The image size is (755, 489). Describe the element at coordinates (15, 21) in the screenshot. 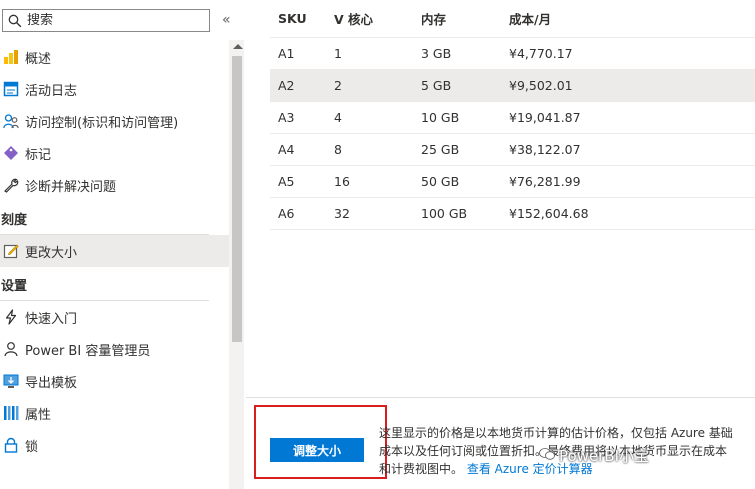

I see `search-icon` at that location.